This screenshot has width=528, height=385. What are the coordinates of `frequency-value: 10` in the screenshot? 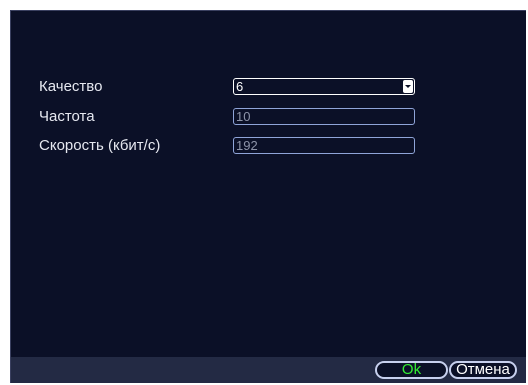 It's located at (243, 116).